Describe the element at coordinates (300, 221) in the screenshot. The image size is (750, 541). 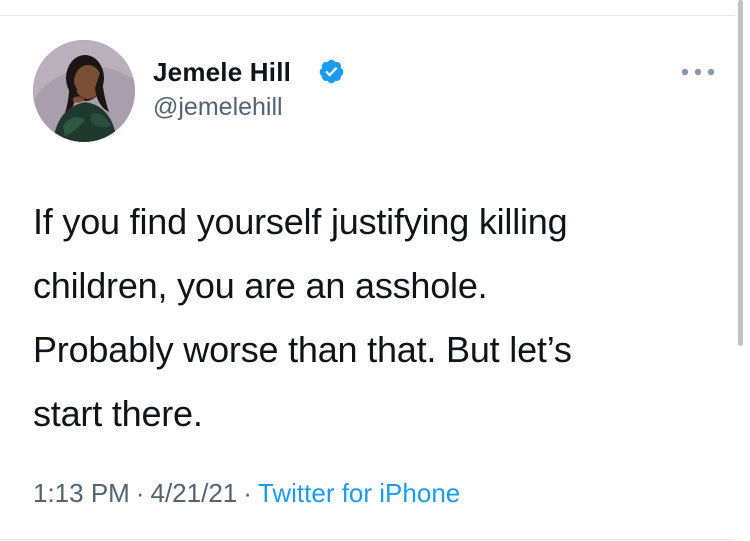
I see `tweet-text-line: If you find yourself justifying killing` at that location.